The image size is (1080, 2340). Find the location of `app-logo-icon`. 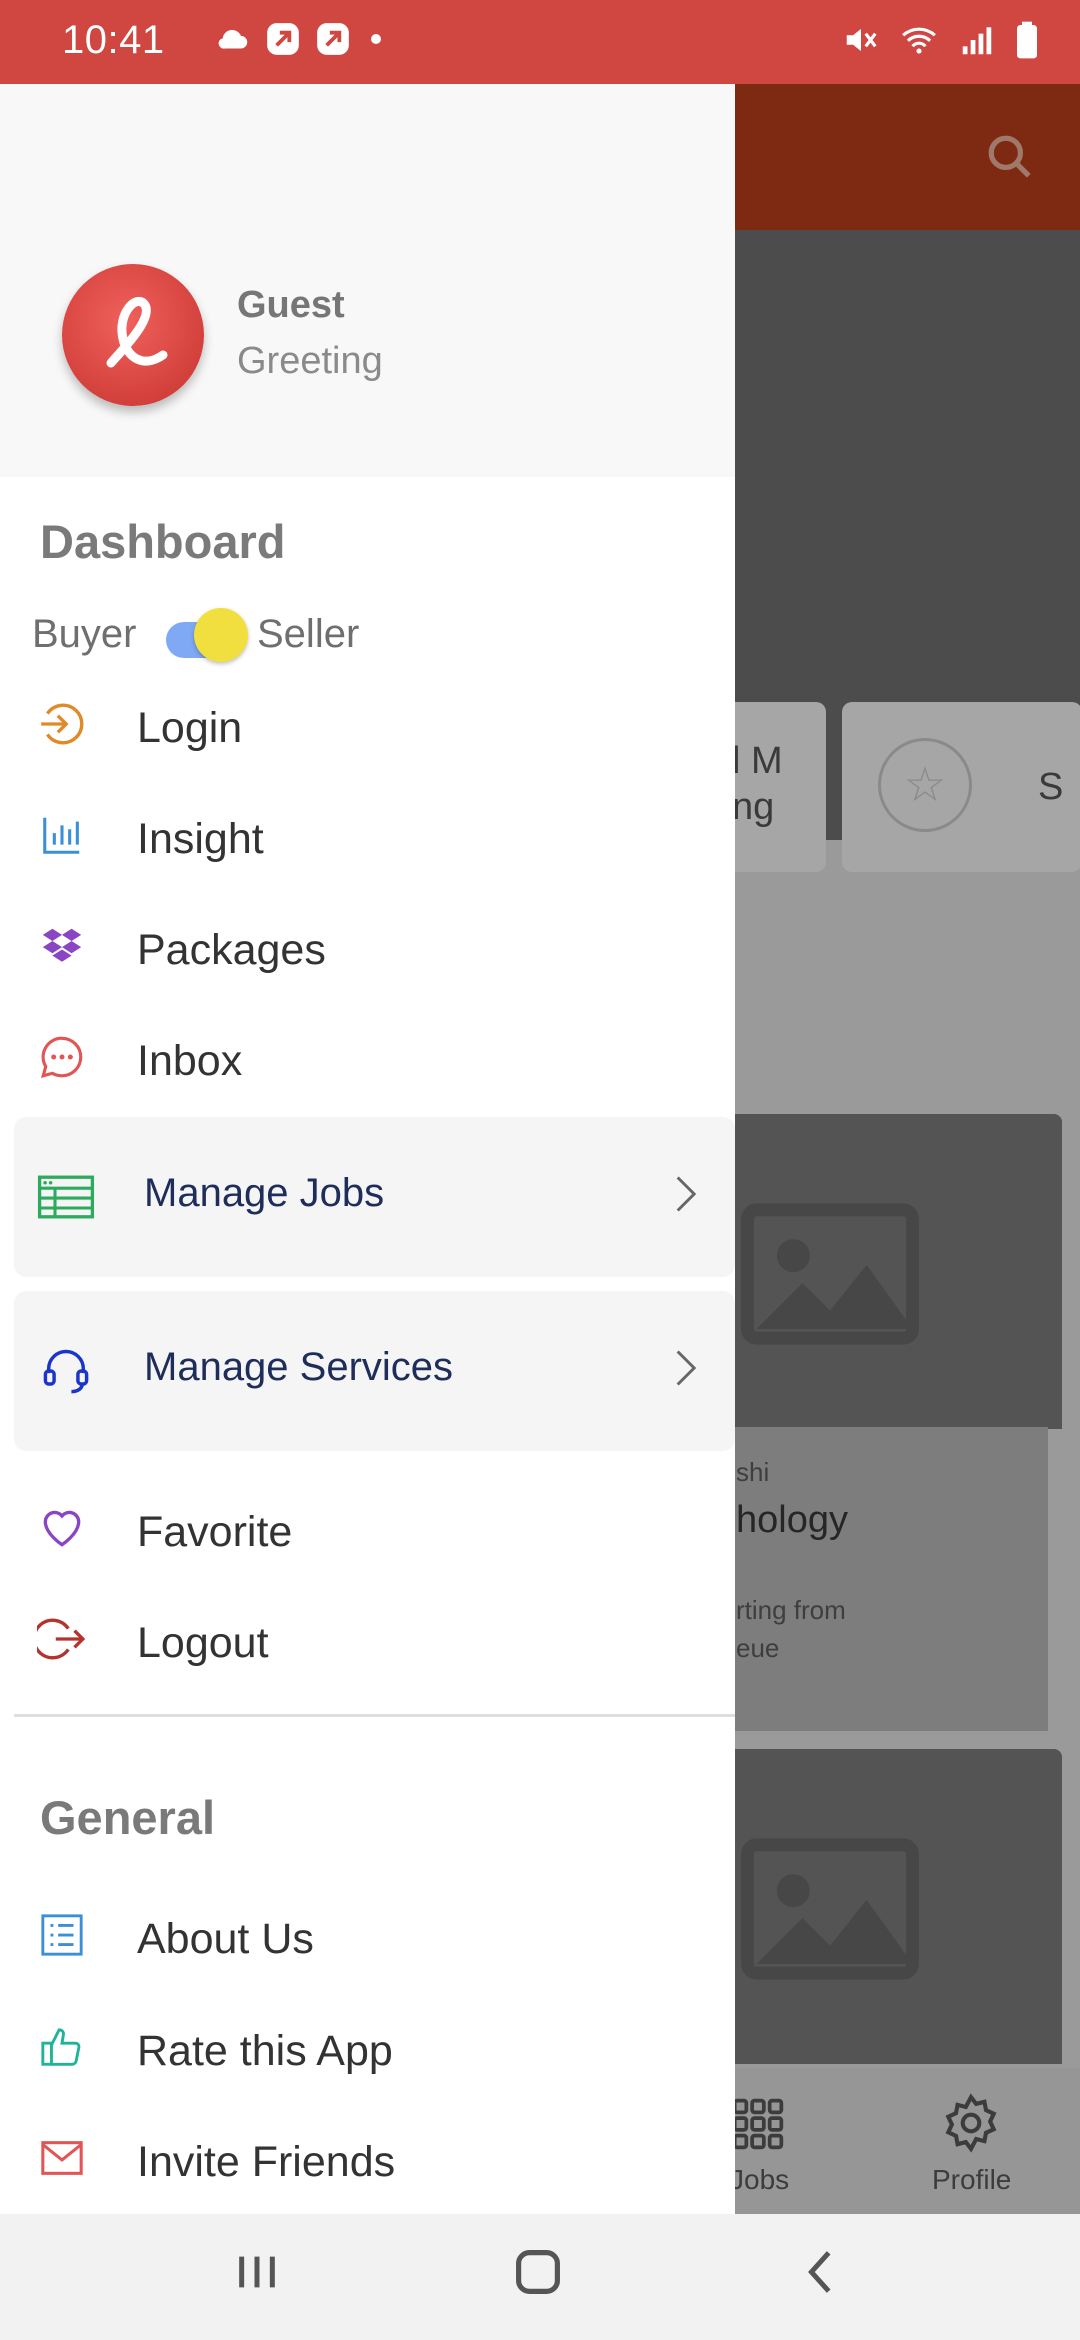

app-logo-icon is located at coordinates (137, 332).